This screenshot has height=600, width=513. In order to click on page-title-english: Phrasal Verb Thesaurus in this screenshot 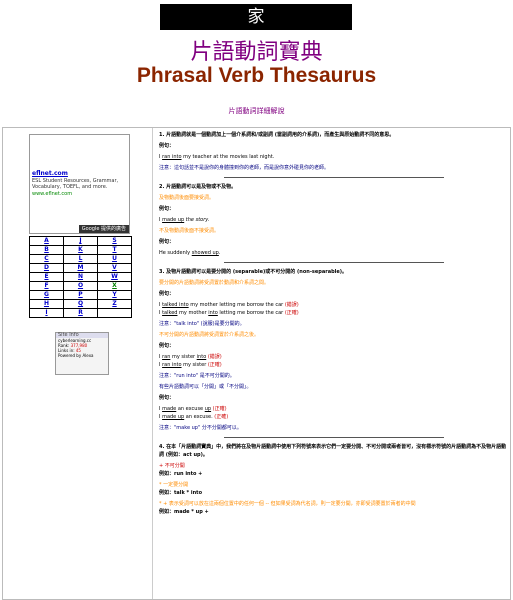, I will do `click(256, 75)`.